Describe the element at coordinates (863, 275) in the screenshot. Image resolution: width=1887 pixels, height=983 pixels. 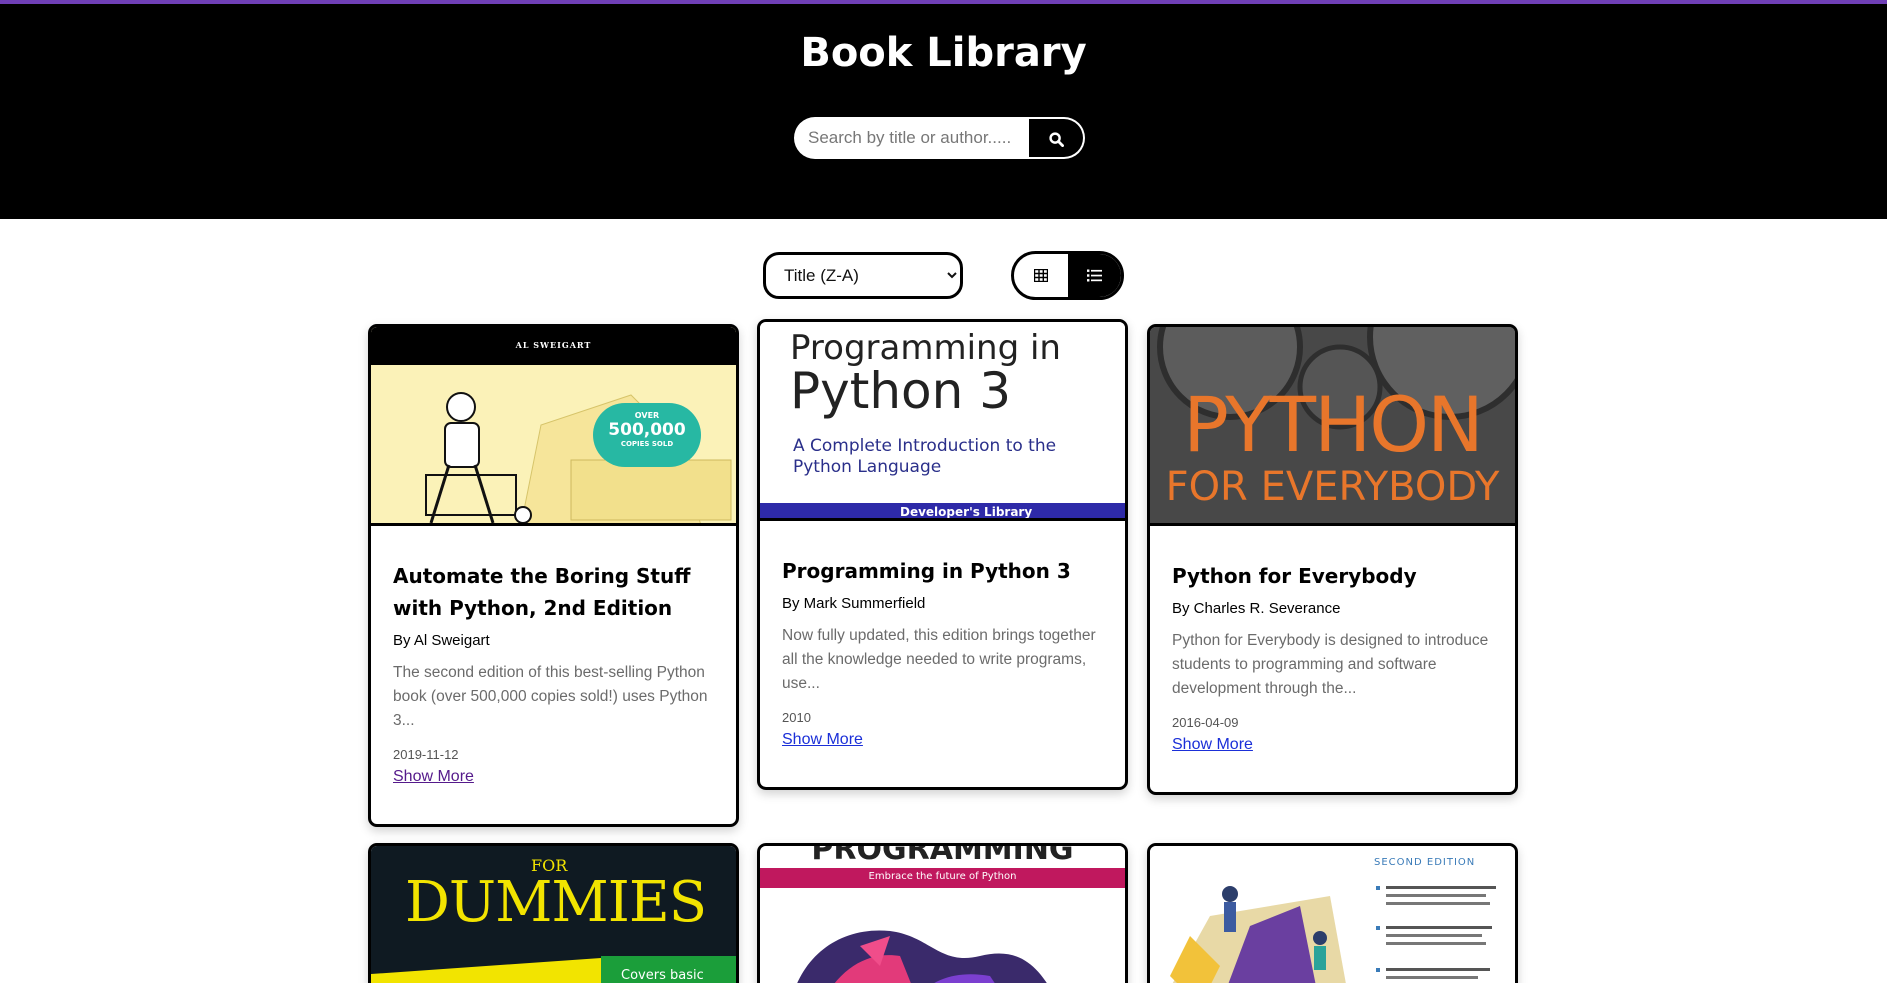
I see `sort-select: Title (Z-A)` at that location.